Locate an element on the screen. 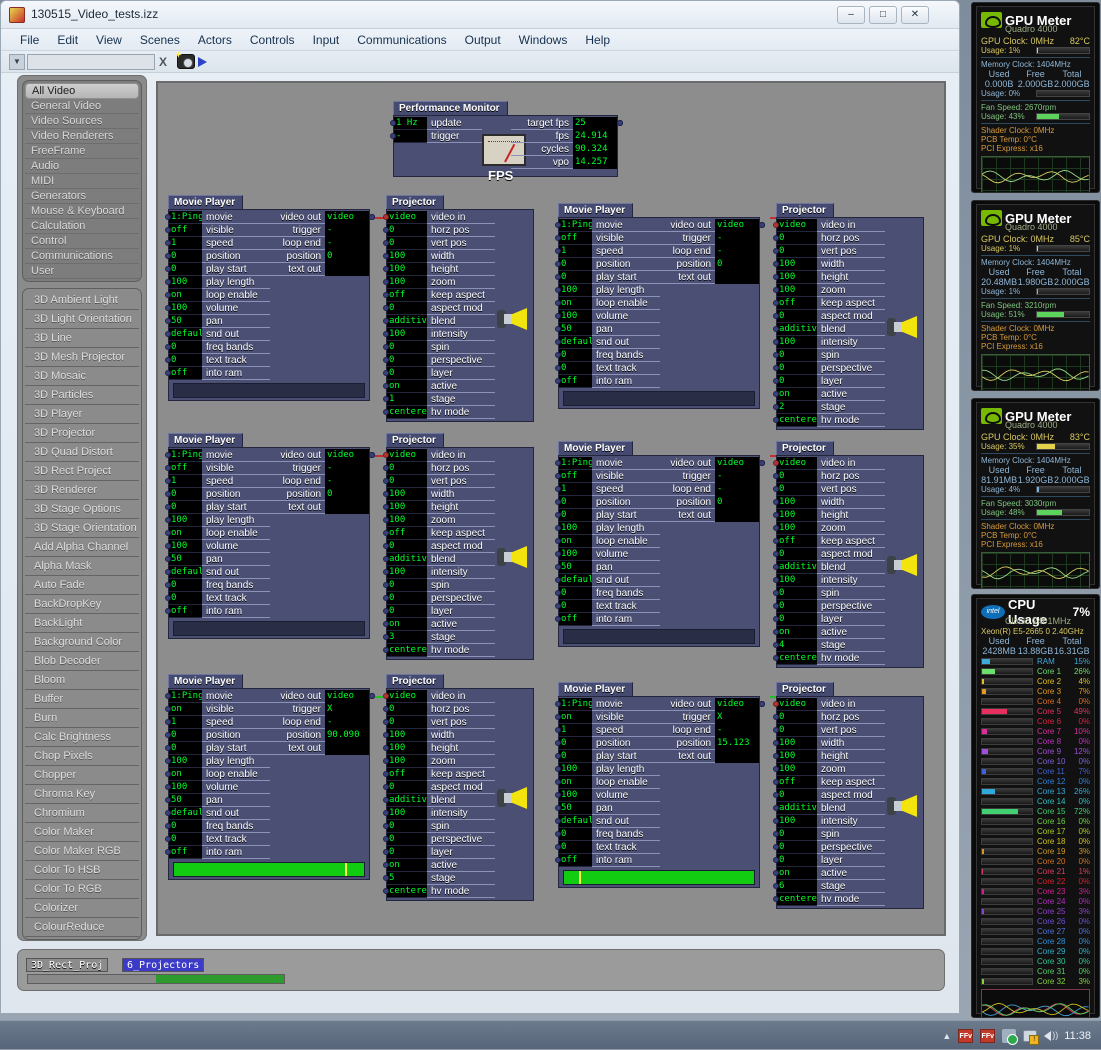 The height and width of the screenshot is (1050, 1101). actor-item-buffer: Buffer is located at coordinates (82, 699).